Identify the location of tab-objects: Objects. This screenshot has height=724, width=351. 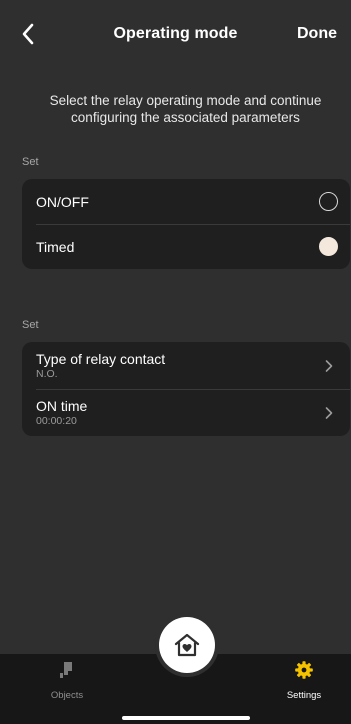
(67, 684).